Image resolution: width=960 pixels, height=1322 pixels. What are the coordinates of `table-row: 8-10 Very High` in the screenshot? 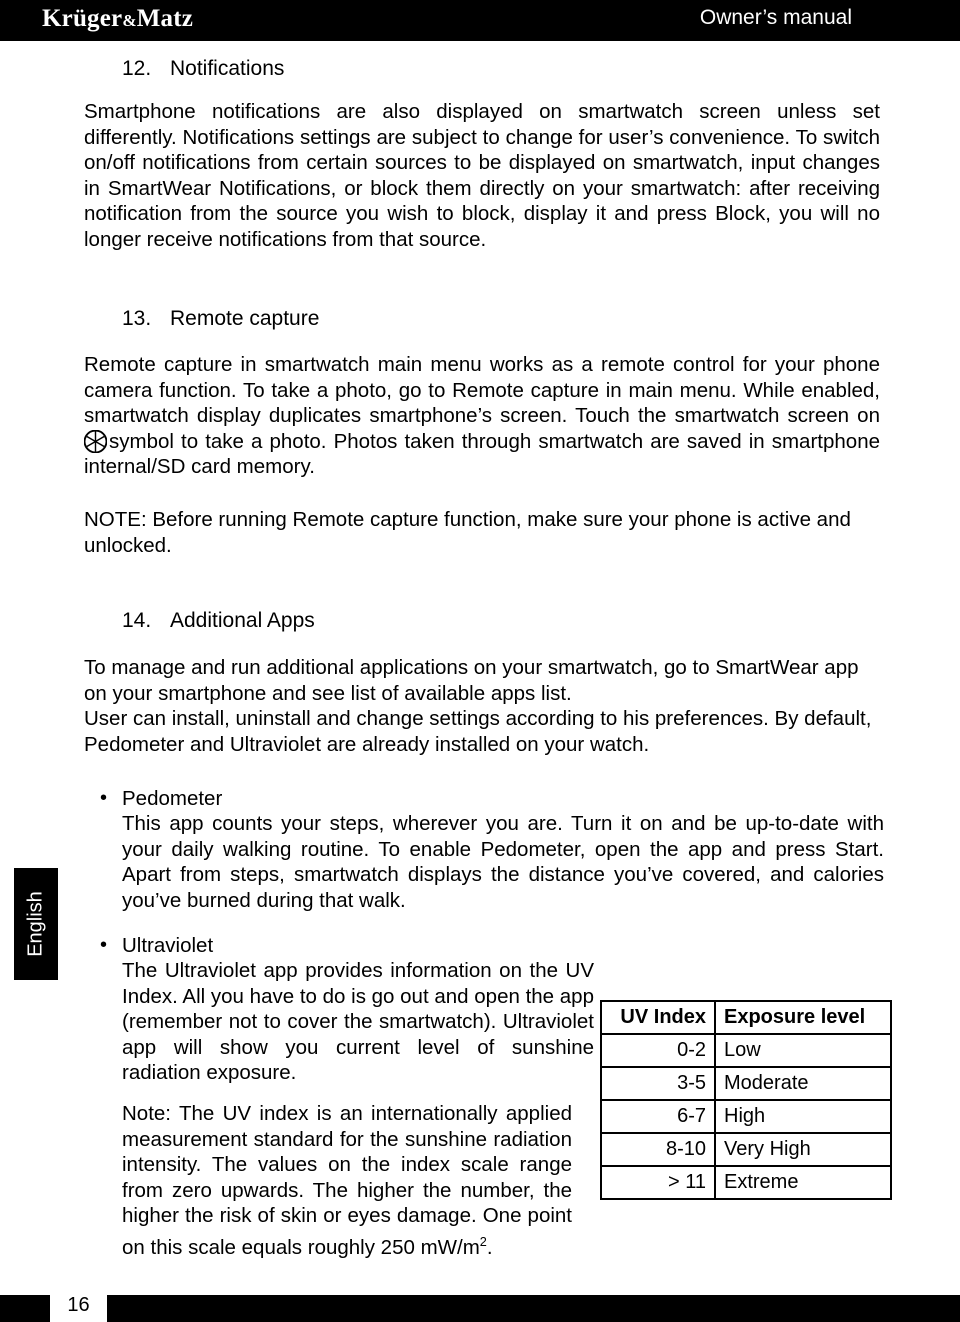 It's located at (746, 1149).